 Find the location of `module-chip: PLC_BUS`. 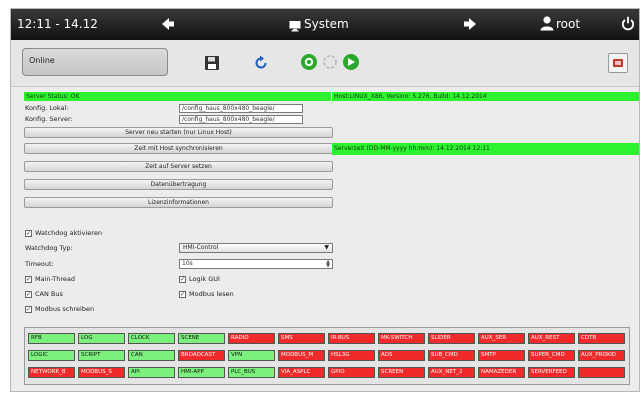

module-chip: PLC_BUS is located at coordinates (251, 372).